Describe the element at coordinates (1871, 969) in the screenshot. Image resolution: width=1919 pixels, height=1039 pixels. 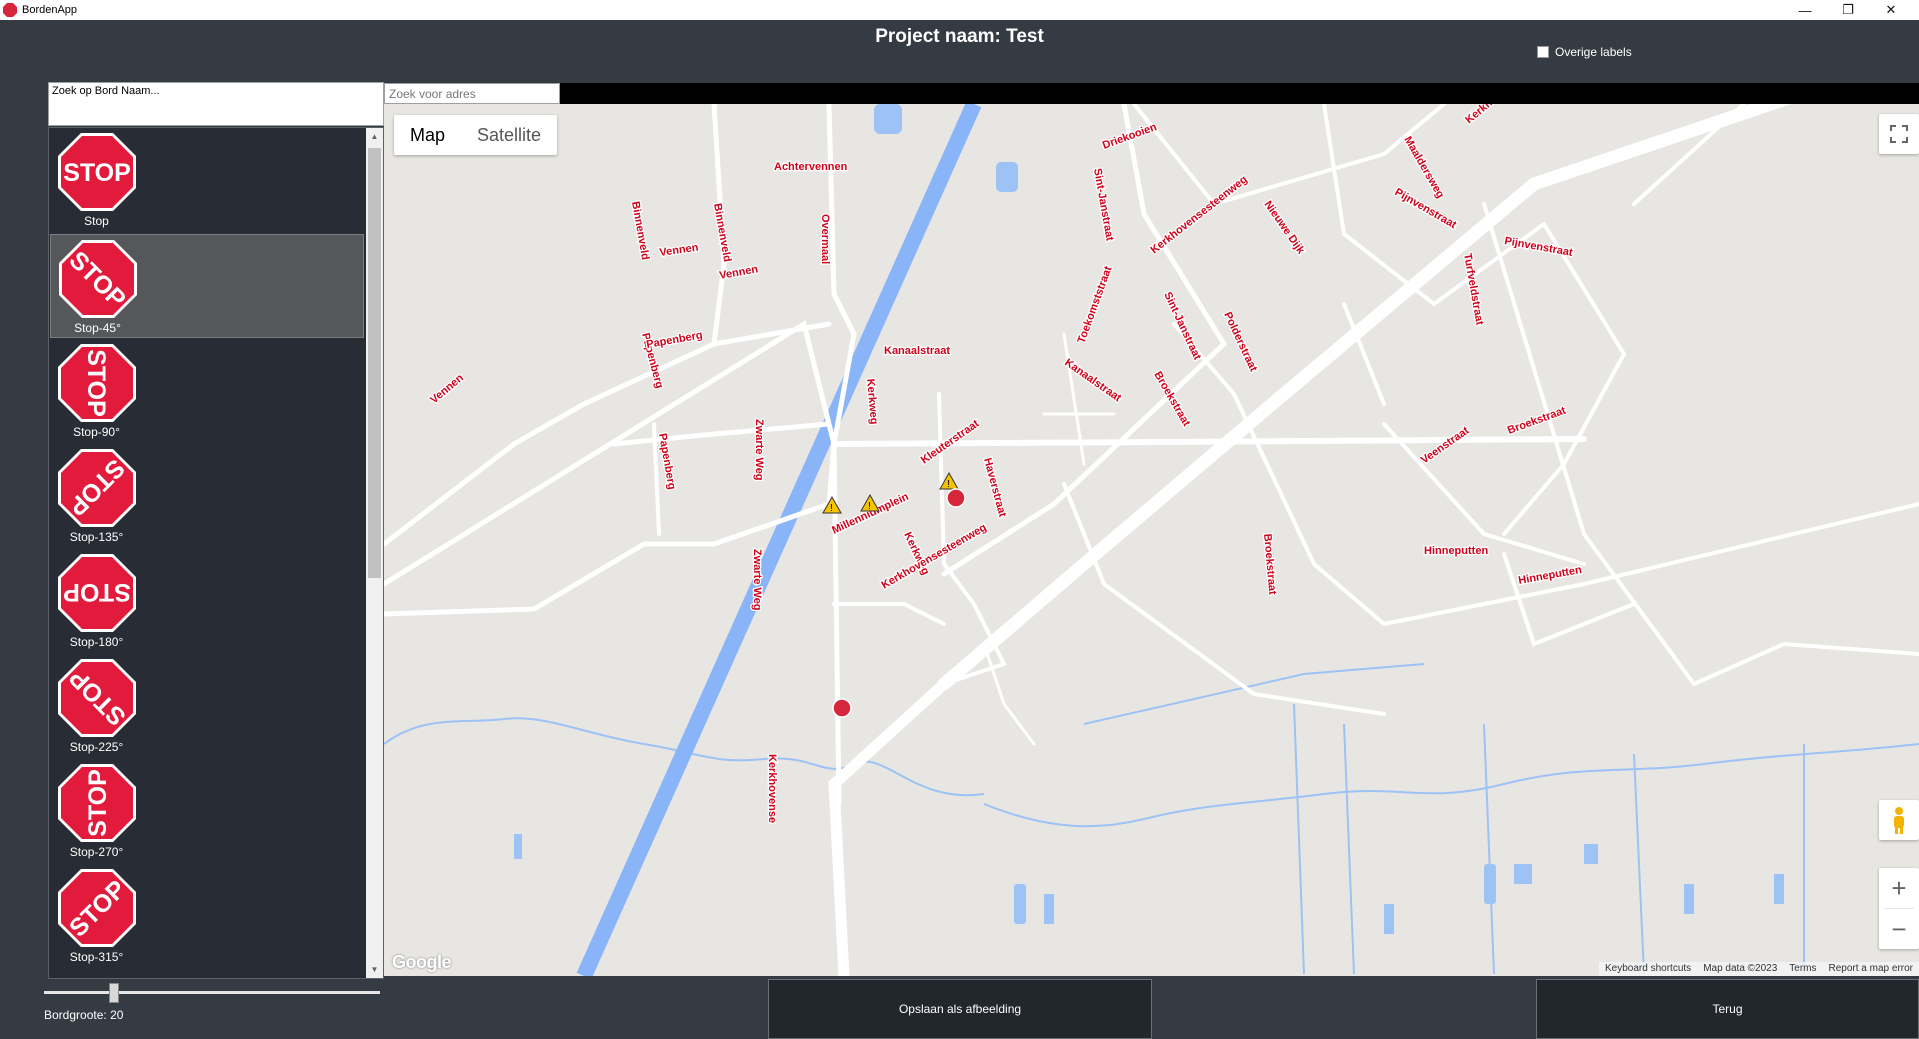
I see `report-map-error-link: Report a map error` at that location.